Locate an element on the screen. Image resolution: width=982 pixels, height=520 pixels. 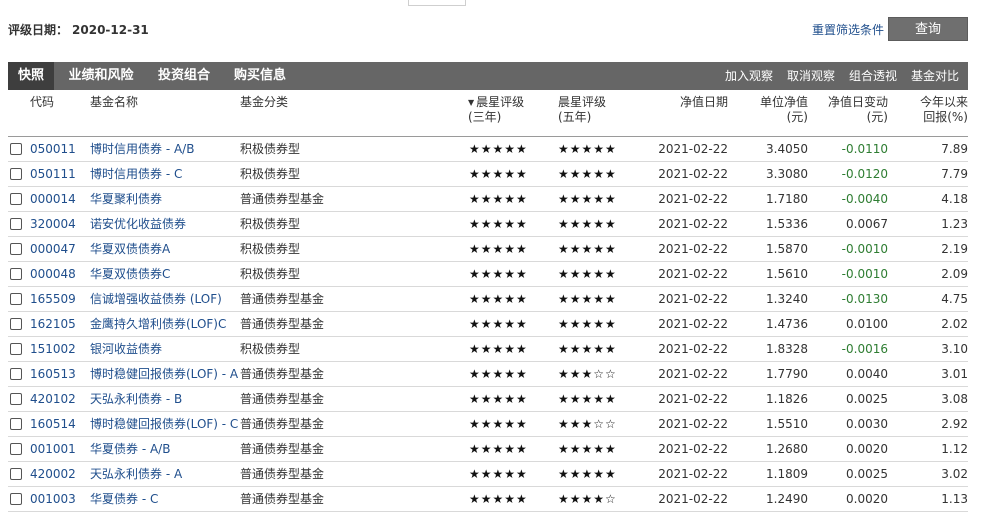
nav-value: 1.5610 is located at coordinates (787, 274).